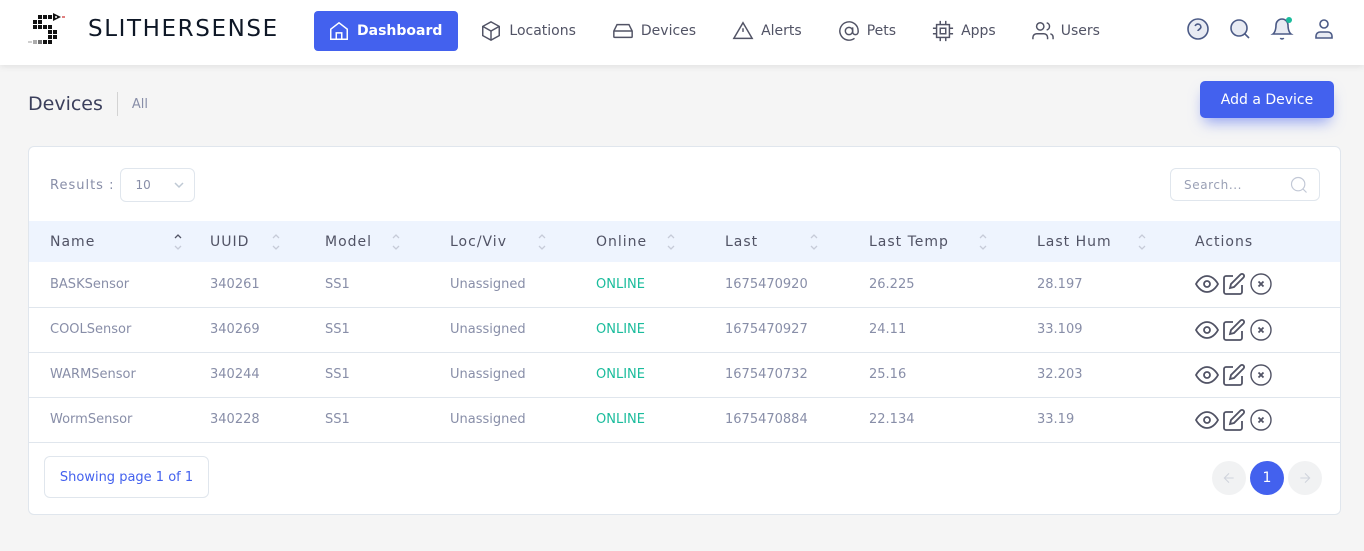 This screenshot has width=1364, height=551. What do you see at coordinates (888, 329) in the screenshot?
I see `cell-last-temp: 24.11` at bounding box center [888, 329].